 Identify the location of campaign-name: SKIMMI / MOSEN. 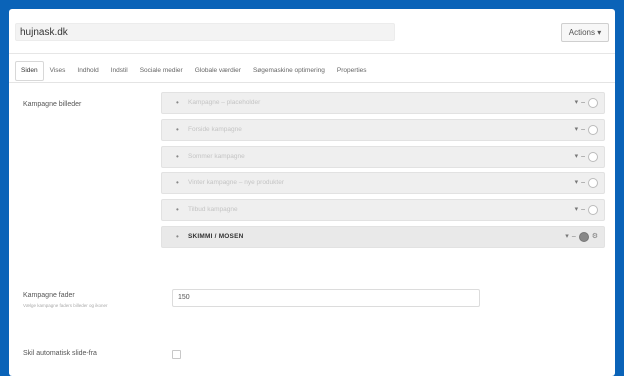
(216, 236).